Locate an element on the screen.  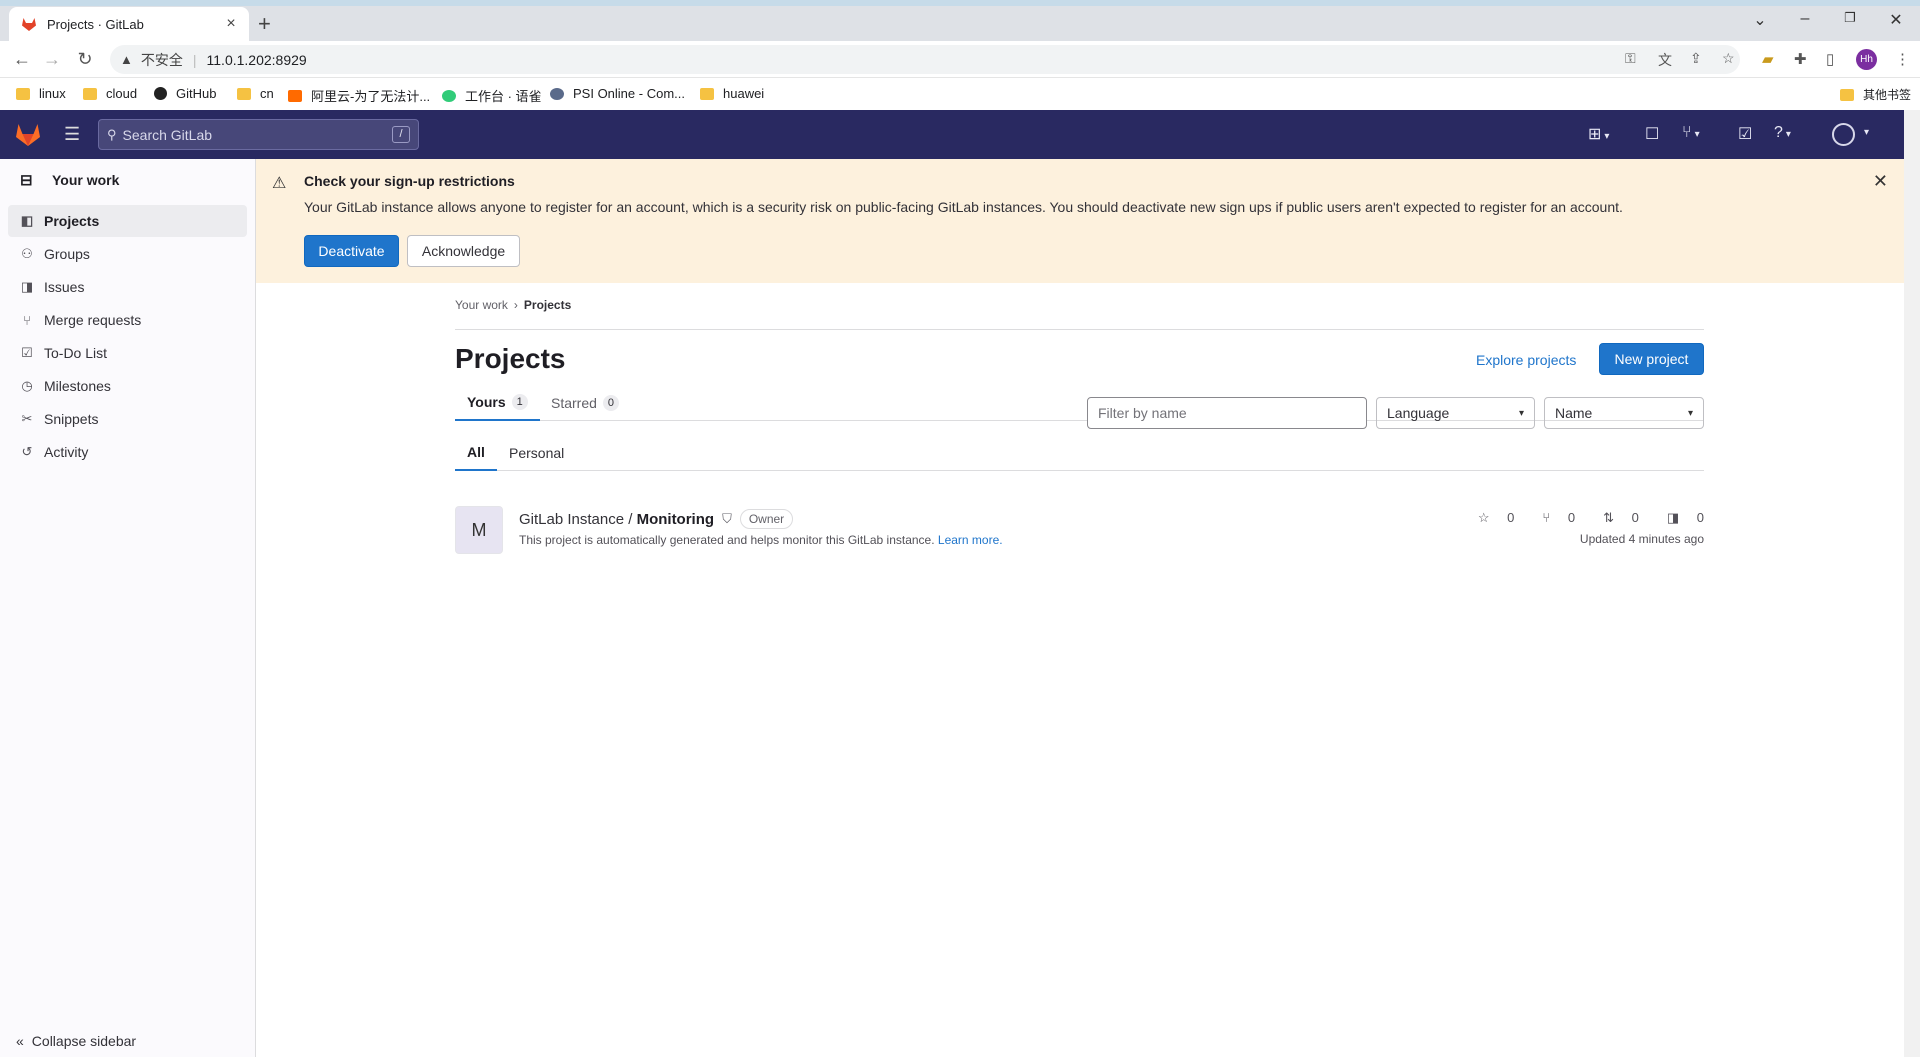
close-tab-icon: × is located at coordinates (231, 24).